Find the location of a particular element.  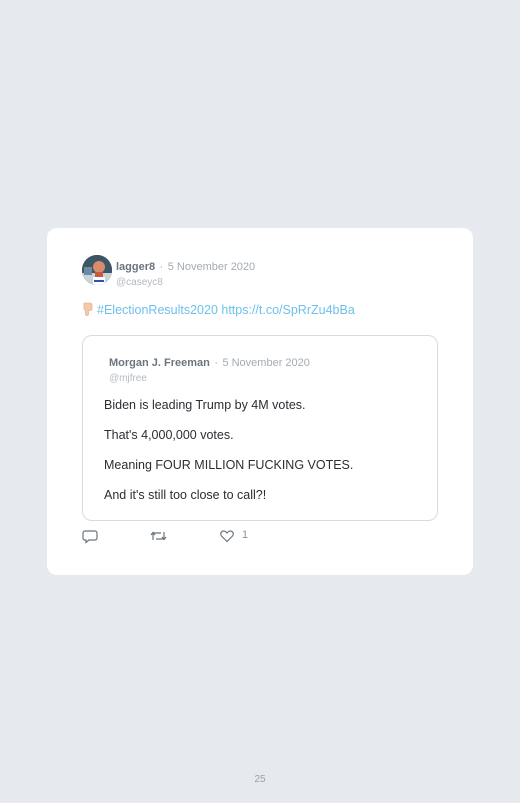

like-count: 1 is located at coordinates (245, 535).